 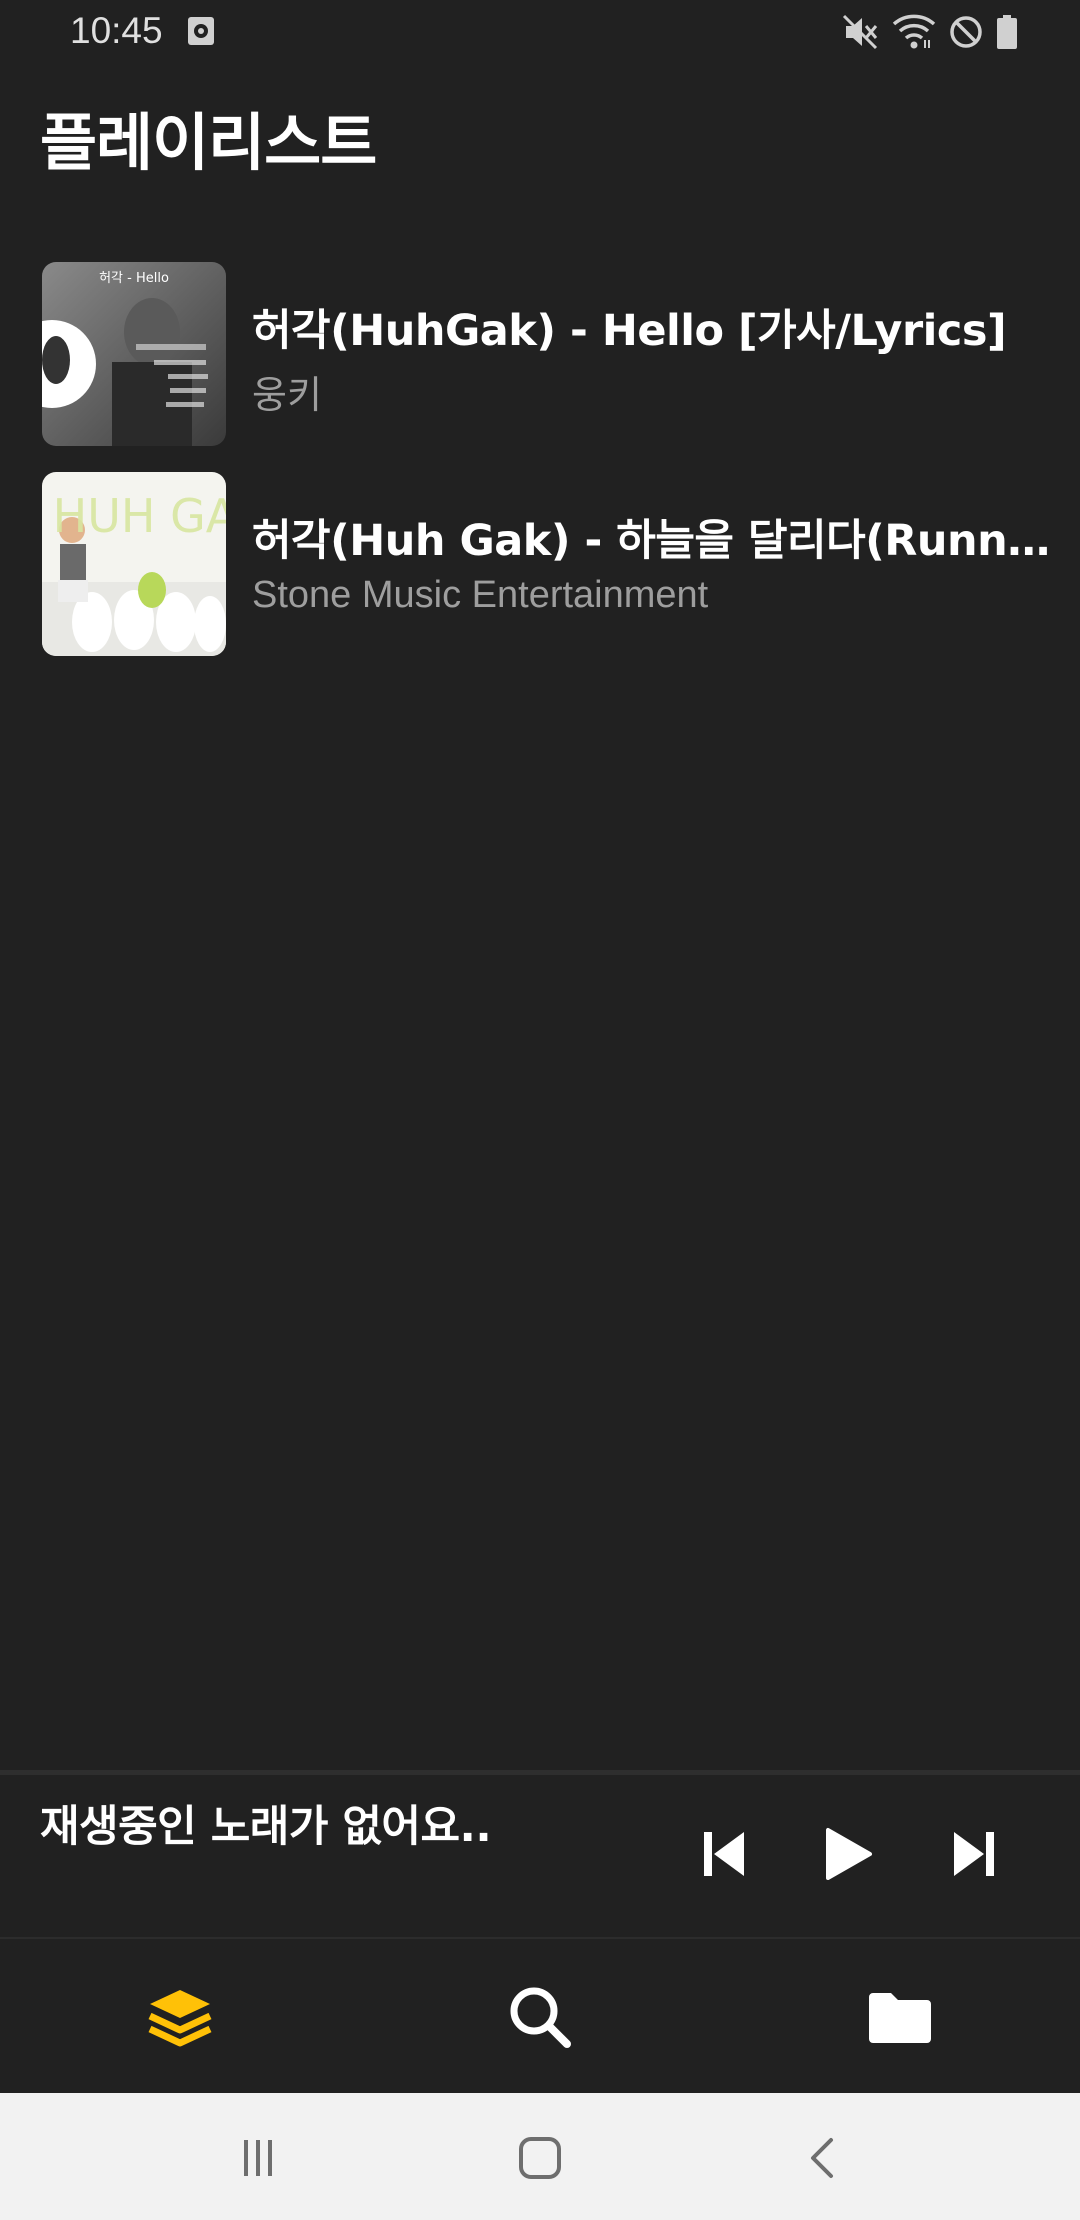 I want to click on thumb-caption: HUH GAK, so click(x=139, y=516).